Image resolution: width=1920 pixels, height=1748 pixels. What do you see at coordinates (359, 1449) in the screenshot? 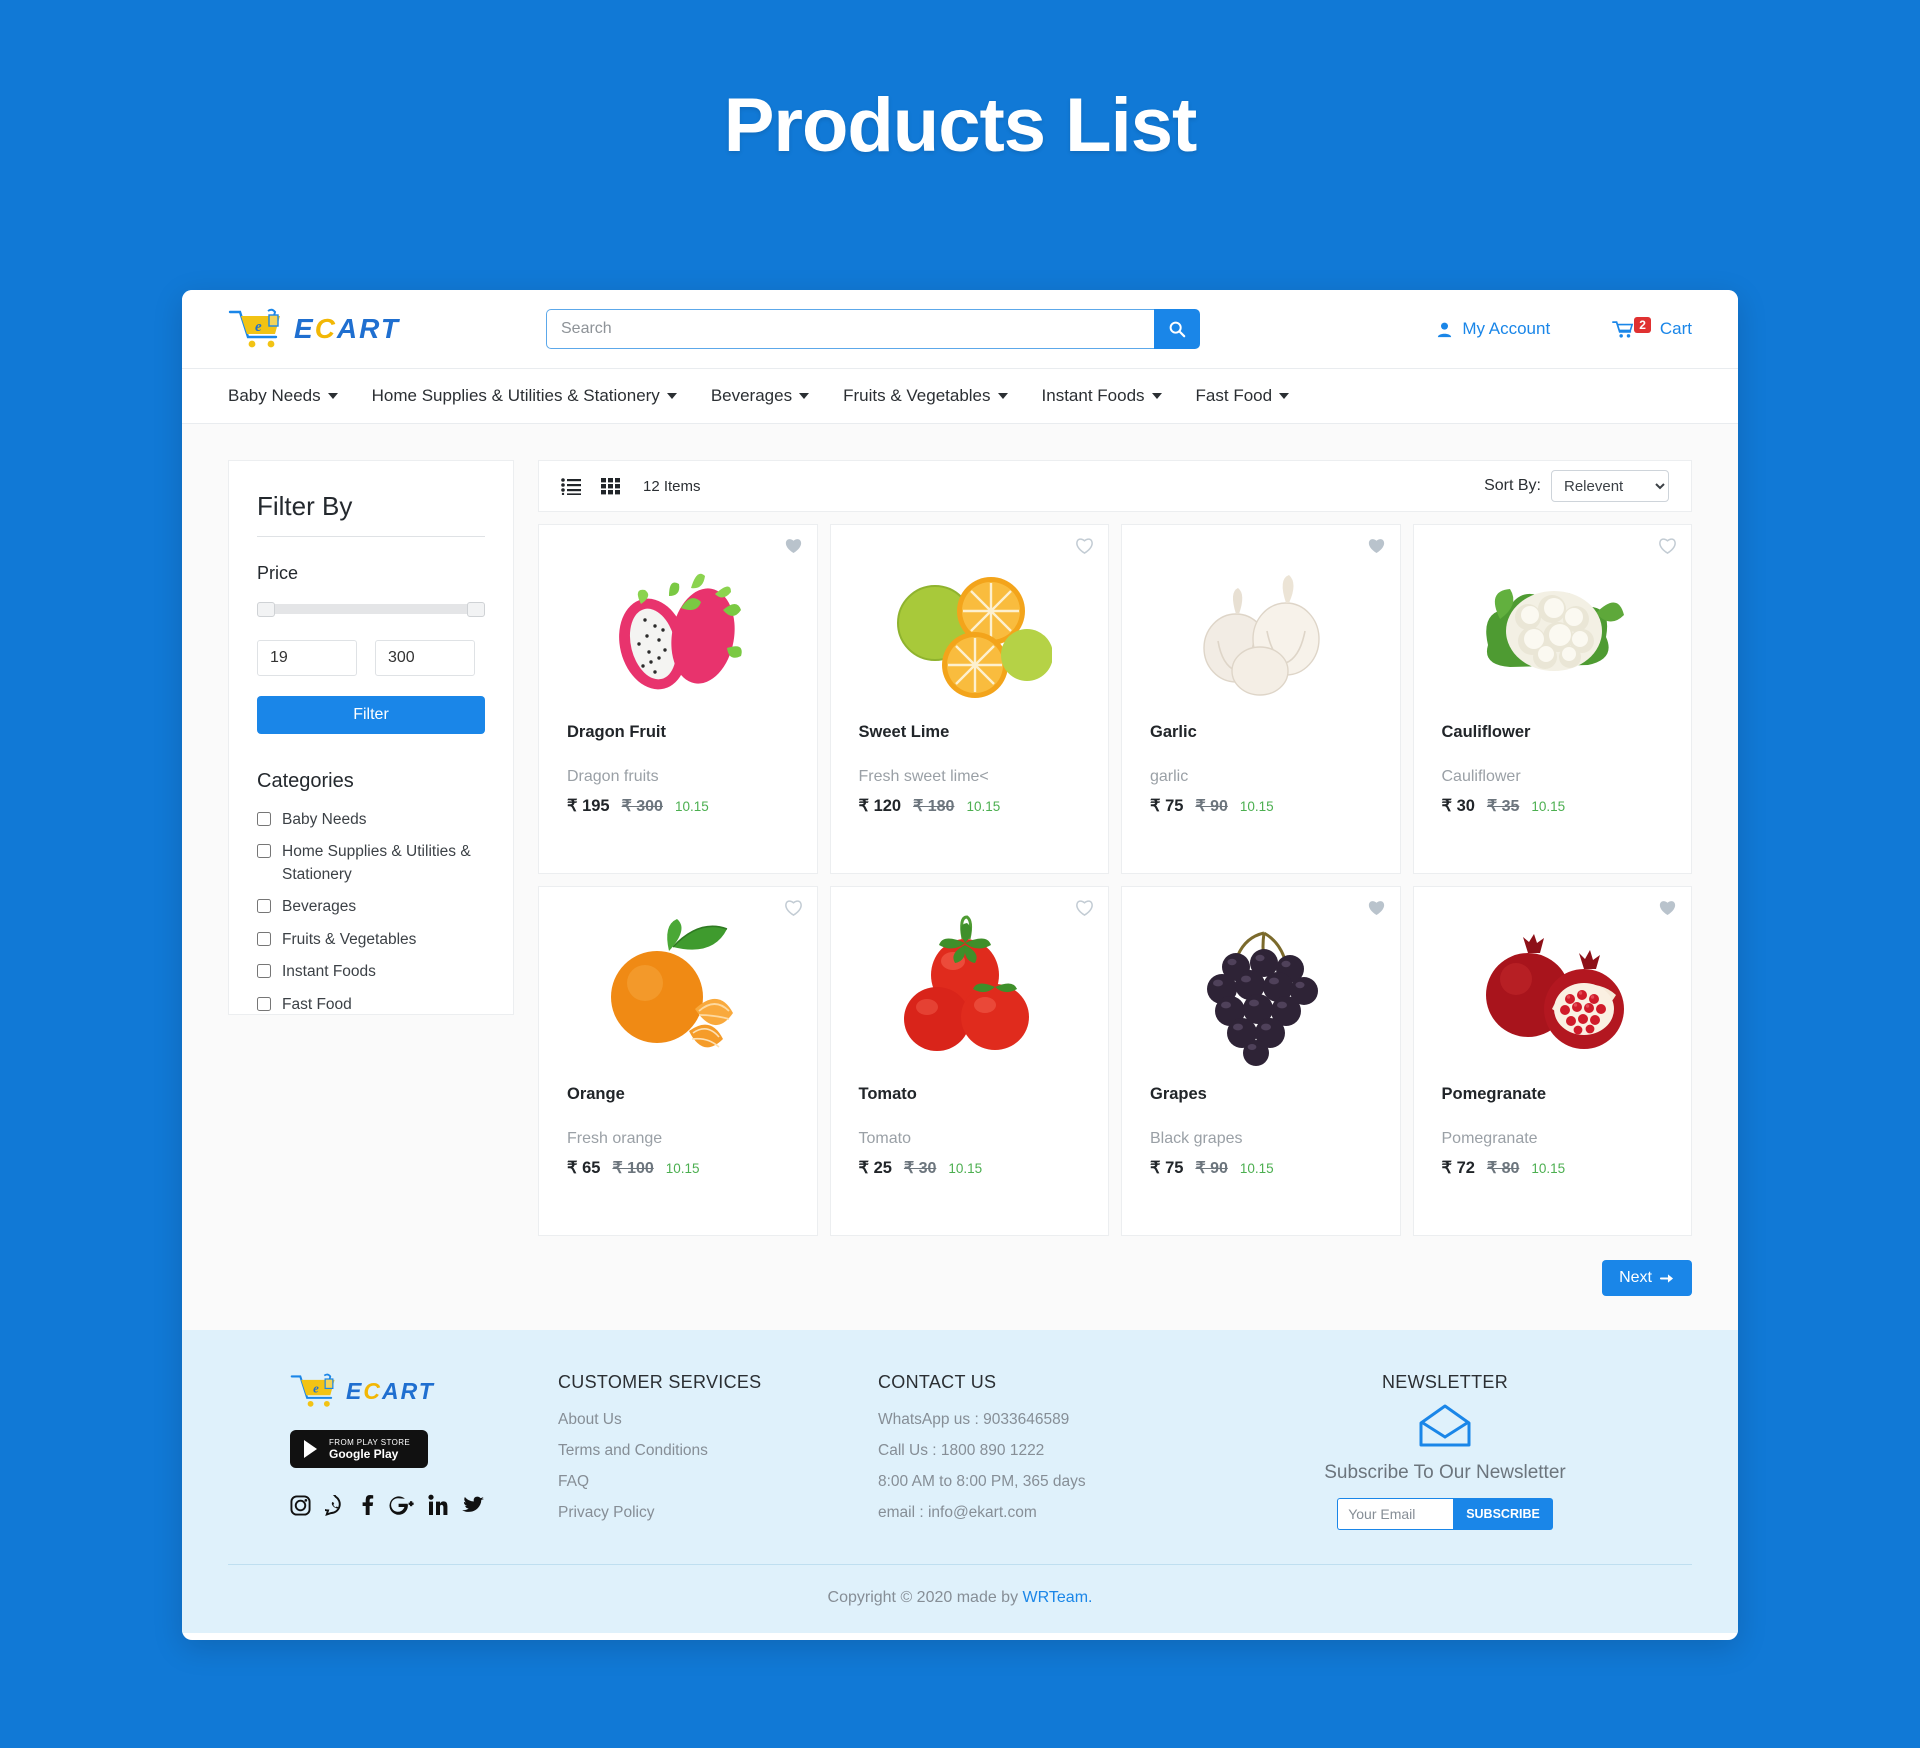
I see `google-play-badge: FROM PLAY STORE Google Play` at bounding box center [359, 1449].